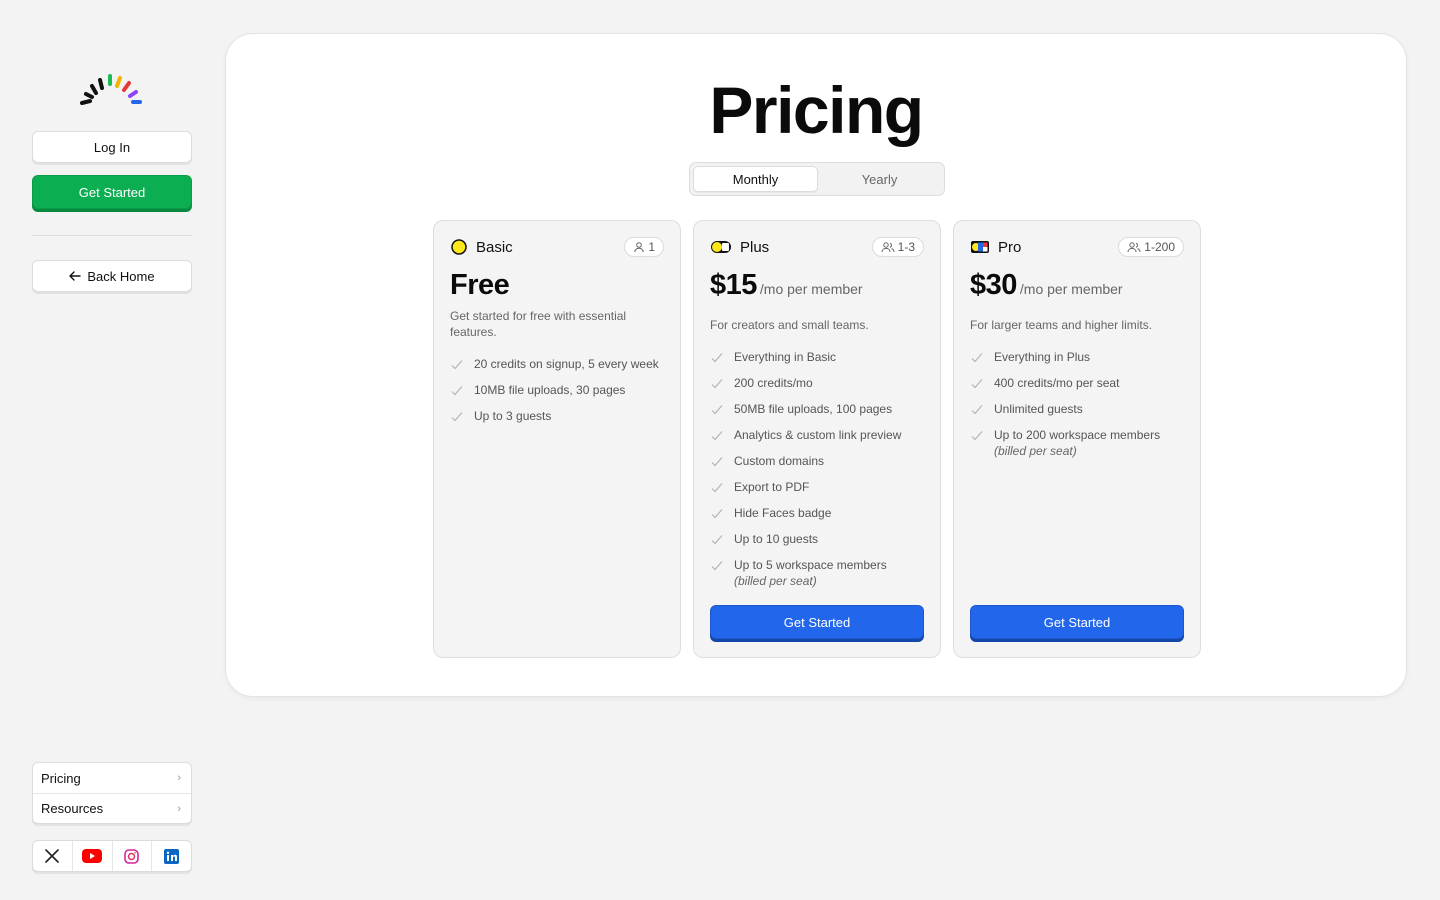 Image resolution: width=1440 pixels, height=900 pixels. I want to click on feature-item: 400 credits/mo per seat, so click(1079, 383).